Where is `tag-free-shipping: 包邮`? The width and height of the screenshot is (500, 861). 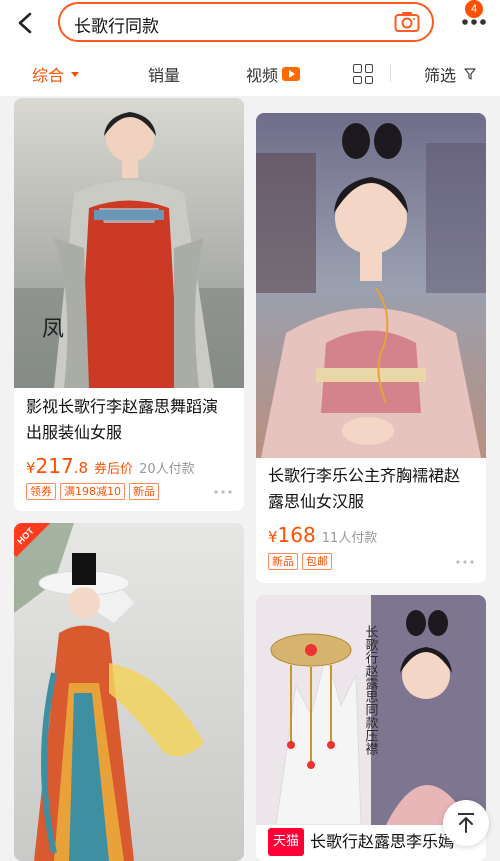 tag-free-shipping: 包邮 is located at coordinates (317, 561).